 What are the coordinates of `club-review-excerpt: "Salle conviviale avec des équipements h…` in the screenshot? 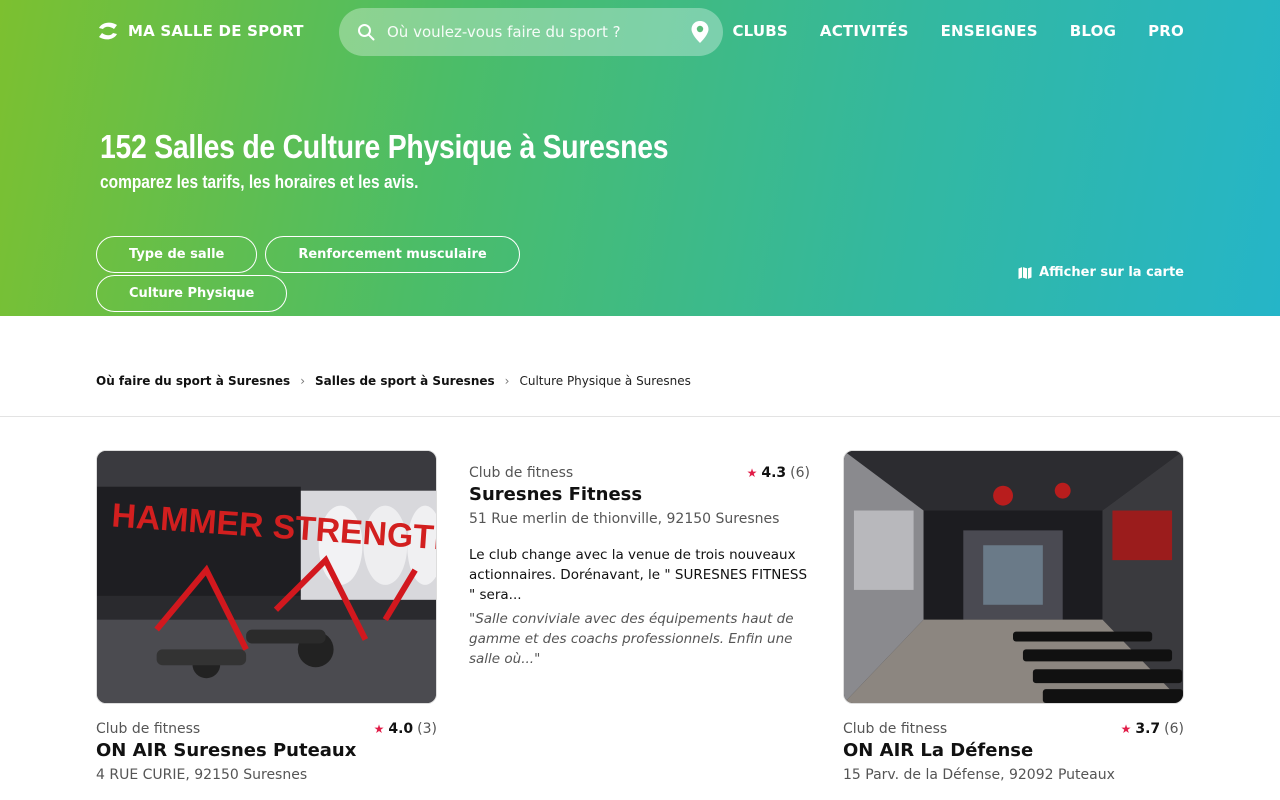 It's located at (631, 639).